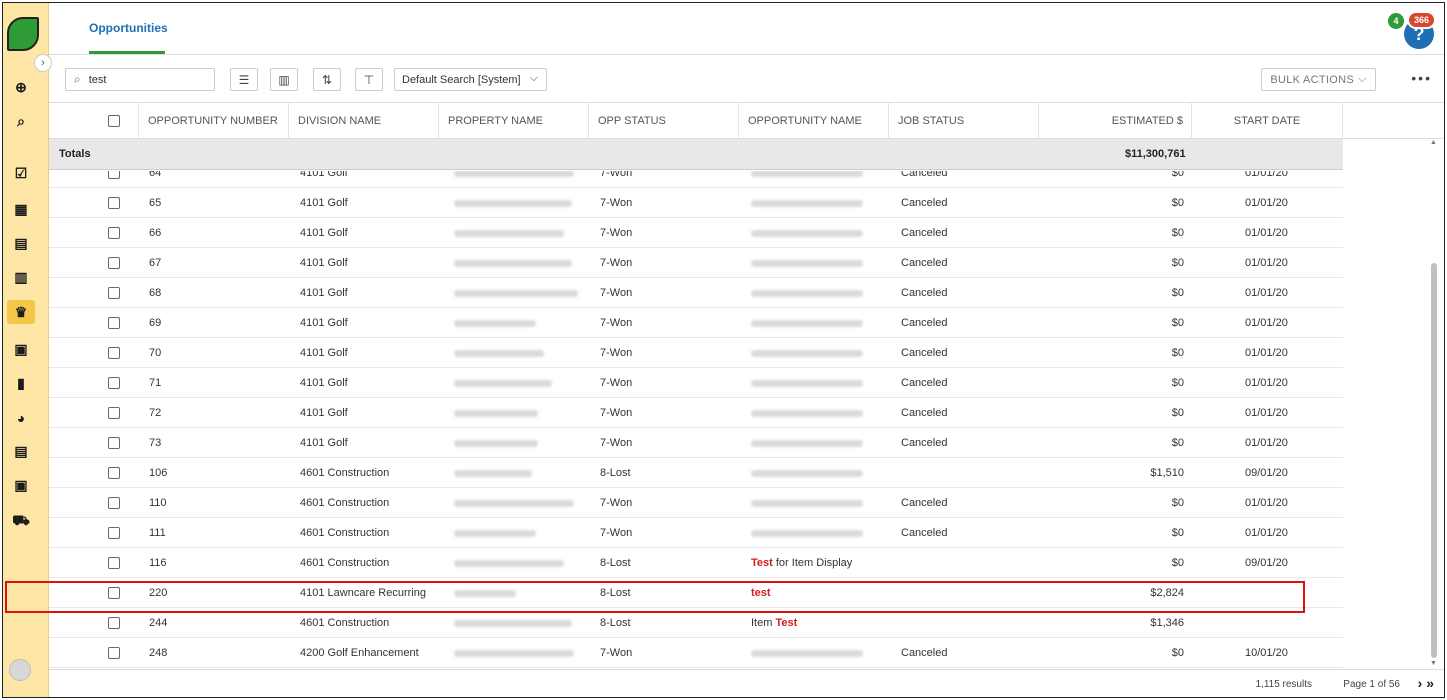 The height and width of the screenshot is (700, 1447). What do you see at coordinates (696, 203) in the screenshot?
I see `table-row: 65 4101 Golf 7-Won Canceled $0 01/01/20` at bounding box center [696, 203].